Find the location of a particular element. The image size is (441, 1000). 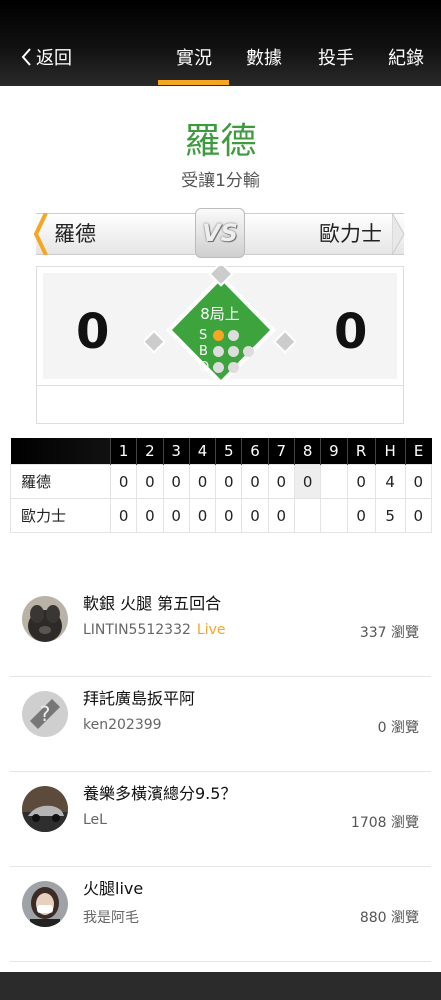

box-score-header-cell: R is located at coordinates (361, 451).